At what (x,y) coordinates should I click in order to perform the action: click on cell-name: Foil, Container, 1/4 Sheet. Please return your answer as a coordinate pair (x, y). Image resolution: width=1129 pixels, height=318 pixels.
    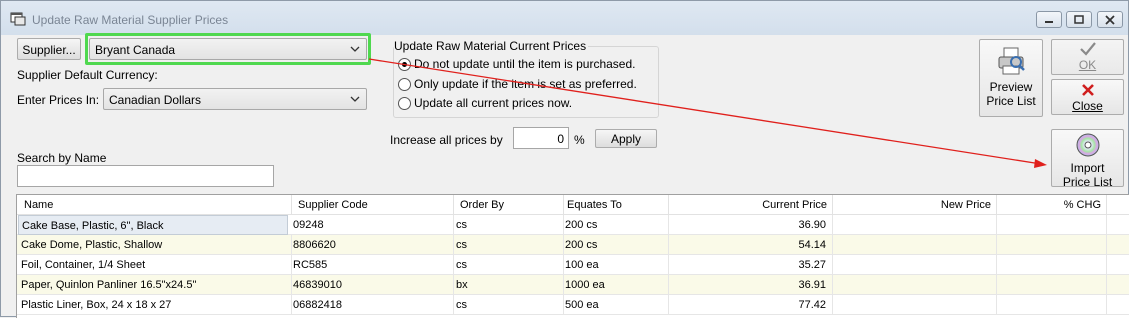
    Looking at the image, I should click on (154, 265).